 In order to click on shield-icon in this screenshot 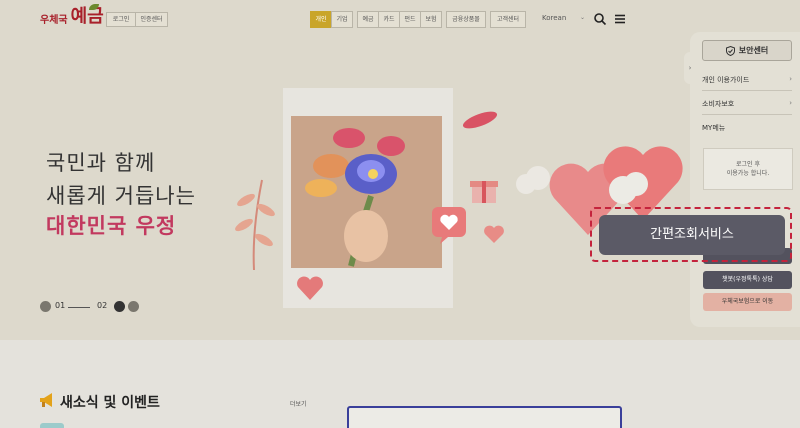, I will do `click(730, 50)`.